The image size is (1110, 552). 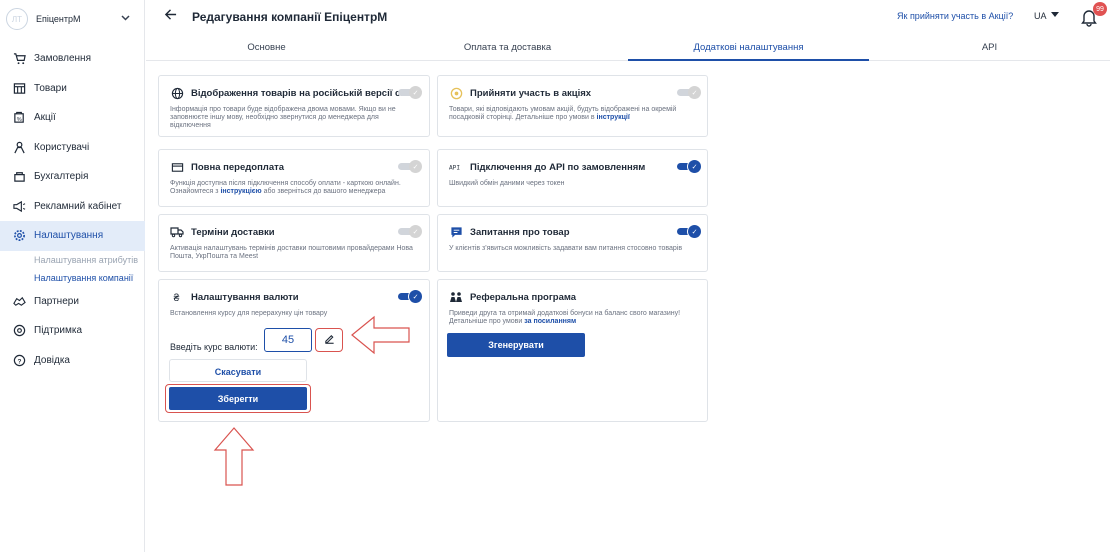 What do you see at coordinates (72, 236) in the screenshot?
I see `sidebar-item-settings: Налаштування` at bounding box center [72, 236].